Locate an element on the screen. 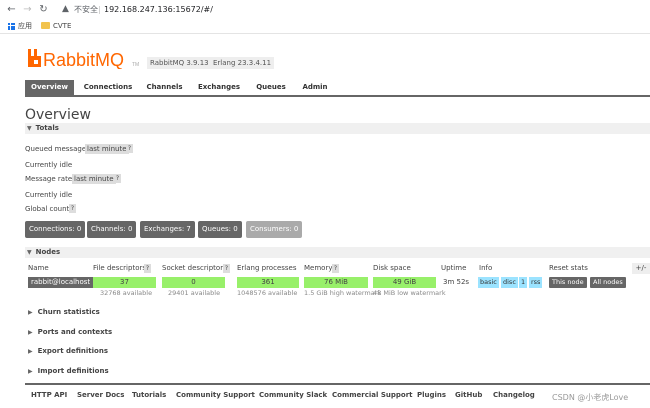 Image resolution: width=650 pixels, height=408 pixels. connections-count-button: Connections: 0 is located at coordinates (55, 229).